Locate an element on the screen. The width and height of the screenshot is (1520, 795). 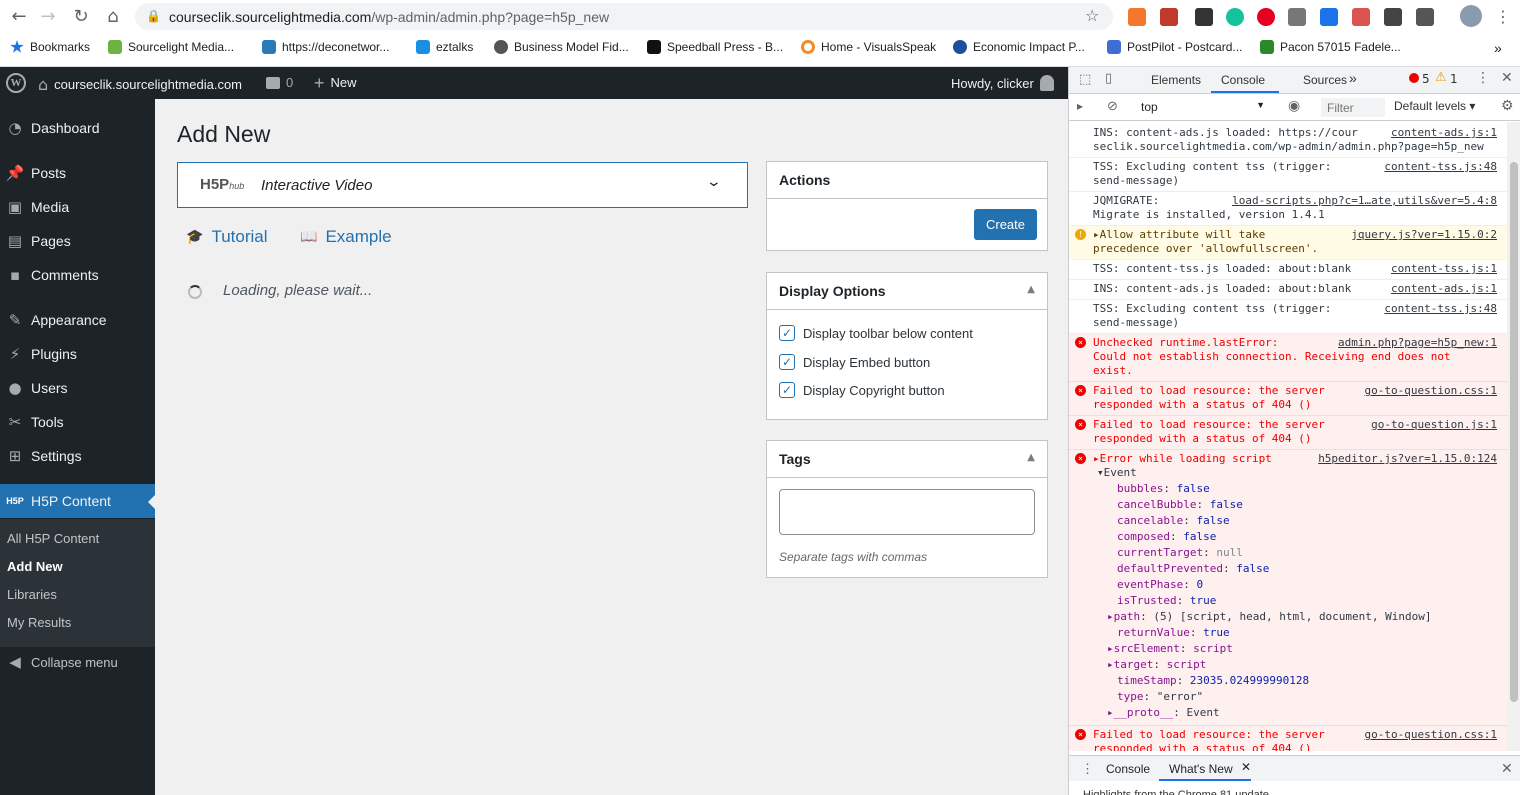
reload-icon: ↻ is located at coordinates (81, 17).